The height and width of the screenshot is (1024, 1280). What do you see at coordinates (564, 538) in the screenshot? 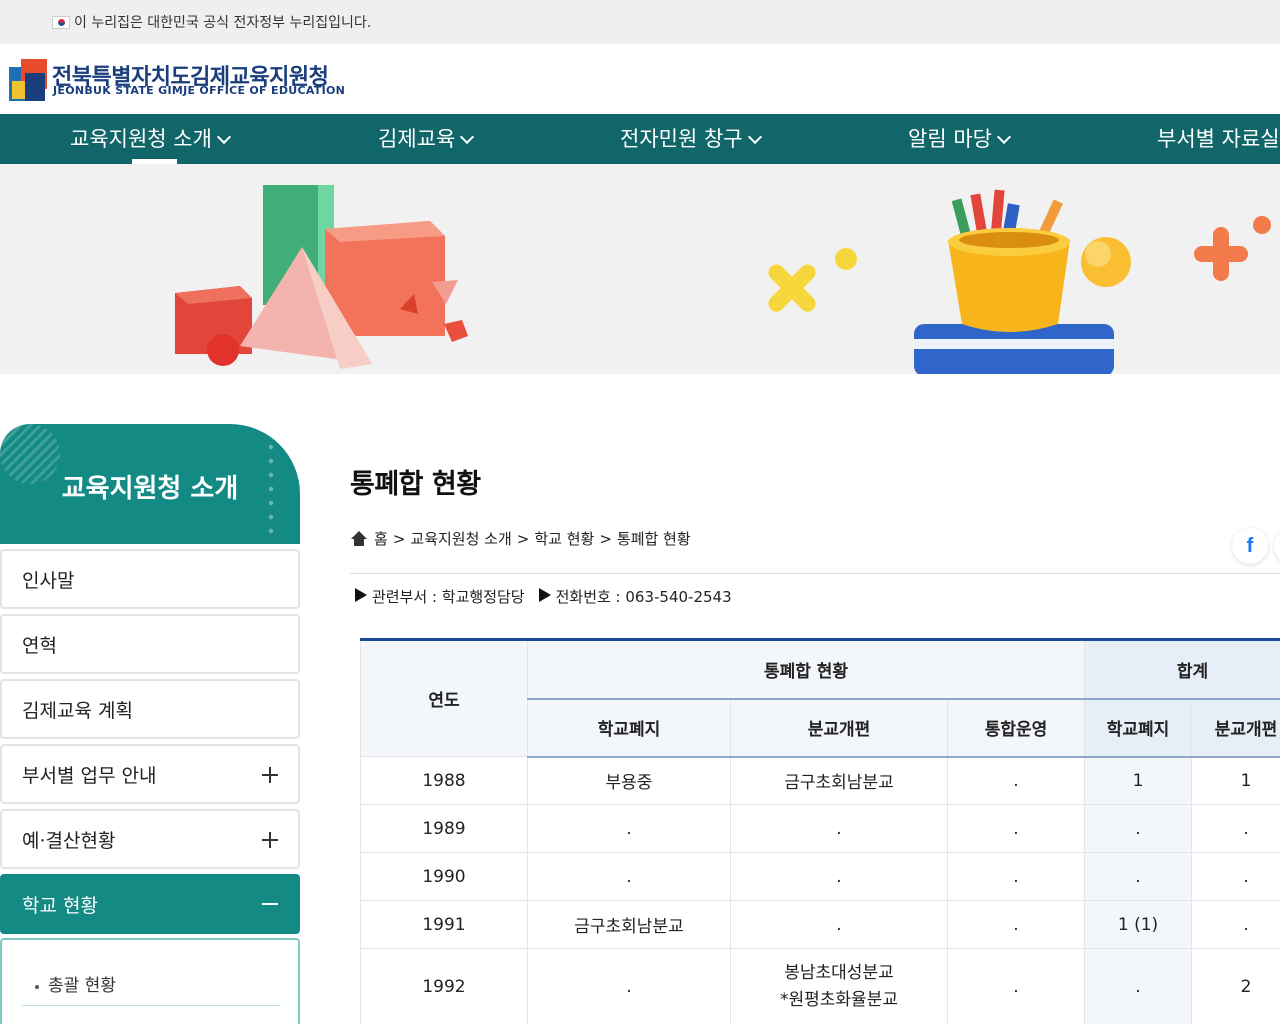
I see `breadcrumb-school-status: 학교 현황` at bounding box center [564, 538].